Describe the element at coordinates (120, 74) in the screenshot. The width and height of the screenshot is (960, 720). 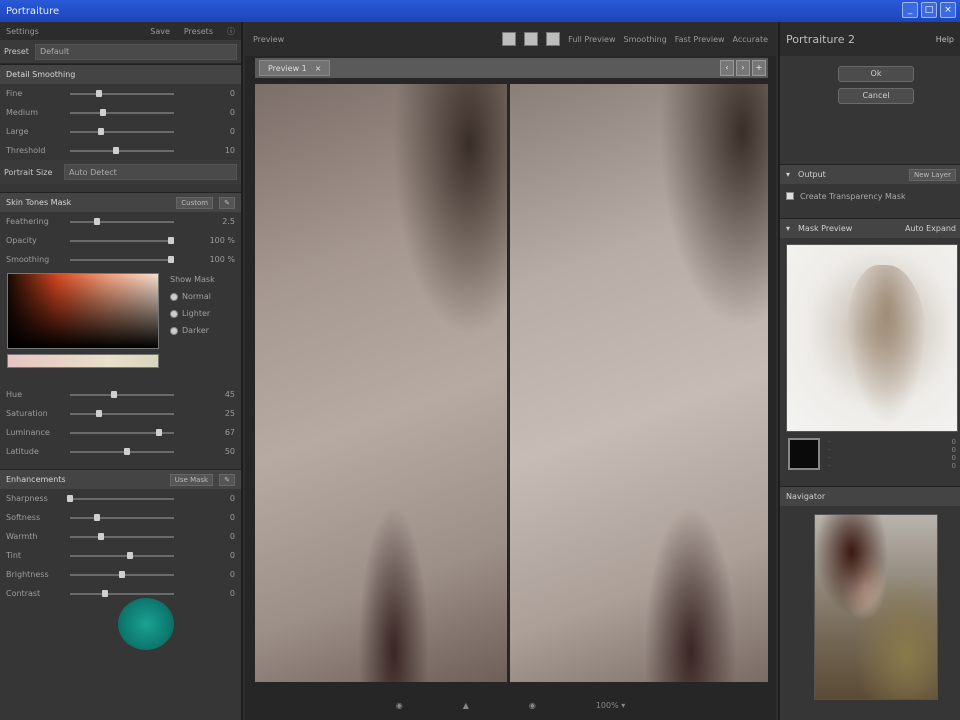
I see `detail-smoothing-header: Detail Smoothing` at that location.